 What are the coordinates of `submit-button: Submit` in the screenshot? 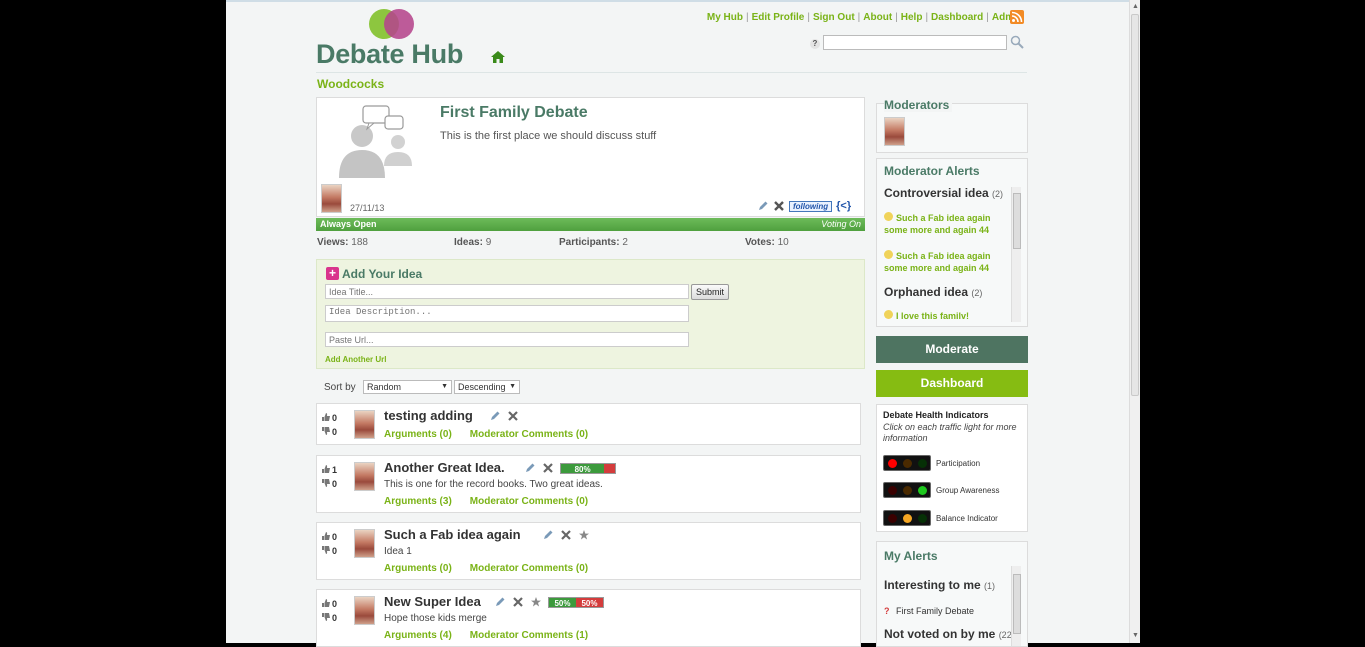 It's located at (710, 292).